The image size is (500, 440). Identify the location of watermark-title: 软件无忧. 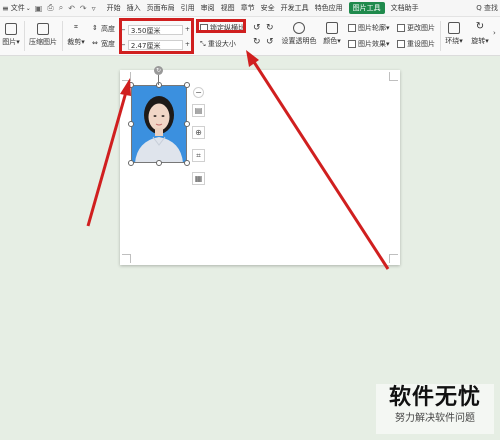
(434, 397).